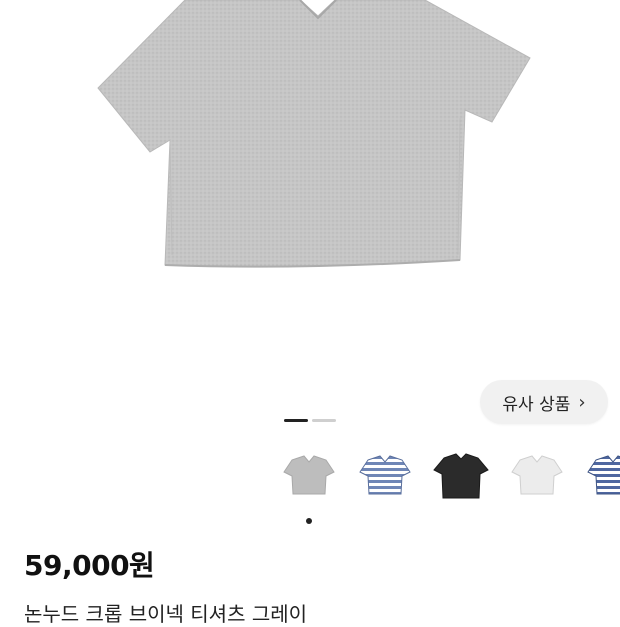  What do you see at coordinates (385, 478) in the screenshot?
I see `thumb-blue-stripe-tee` at bounding box center [385, 478].